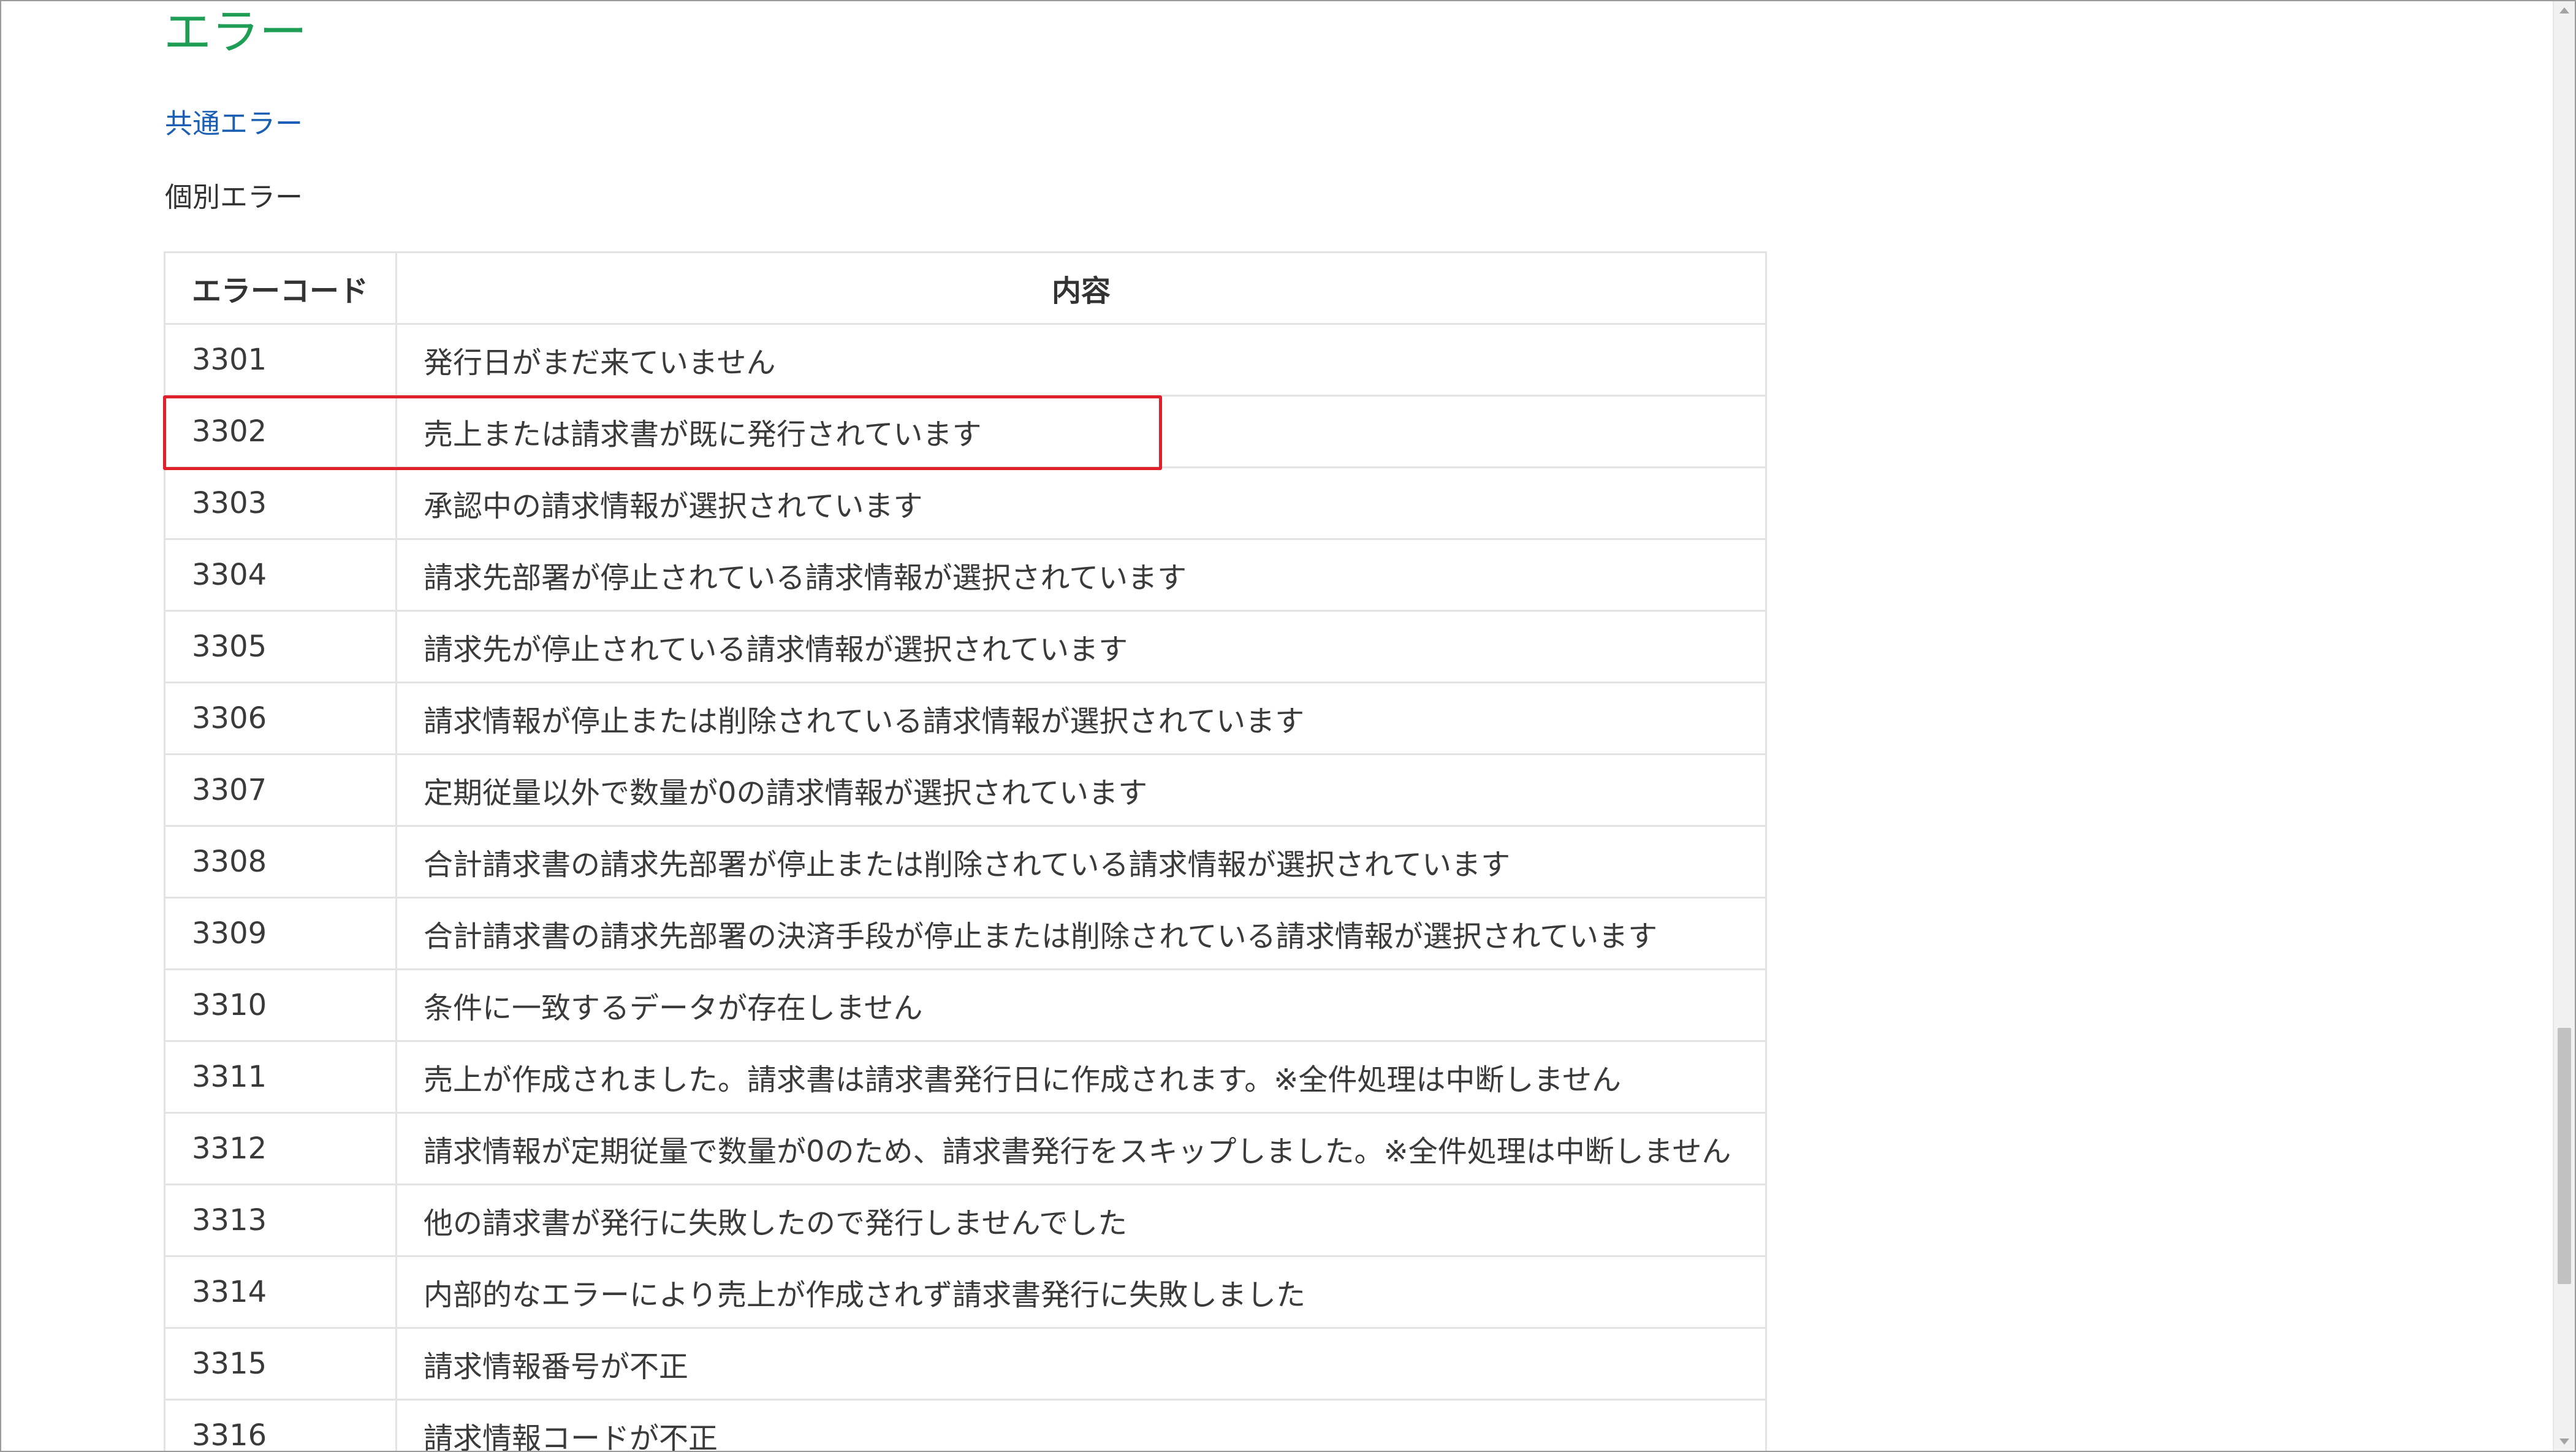 The image size is (2576, 1452). Describe the element at coordinates (280, 1005) in the screenshot. I see `error-code-cell: 3310` at that location.